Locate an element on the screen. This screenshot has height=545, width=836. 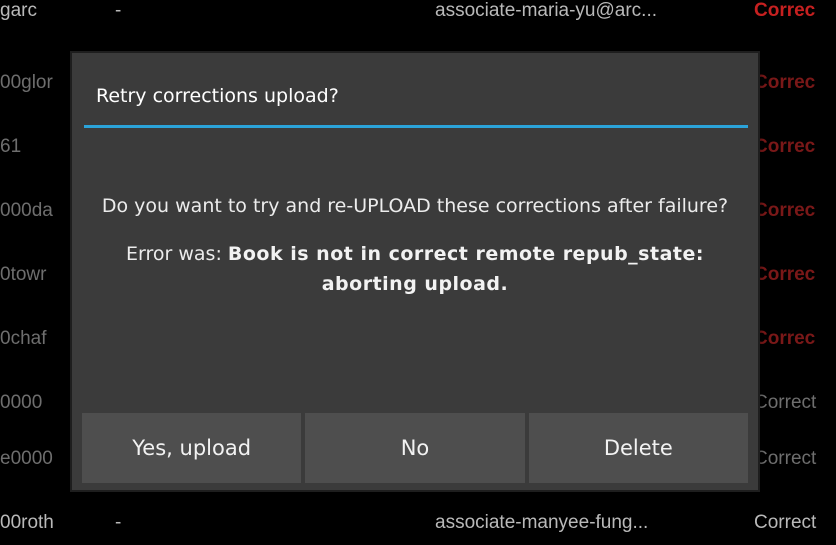
no-button: No is located at coordinates (415, 448).